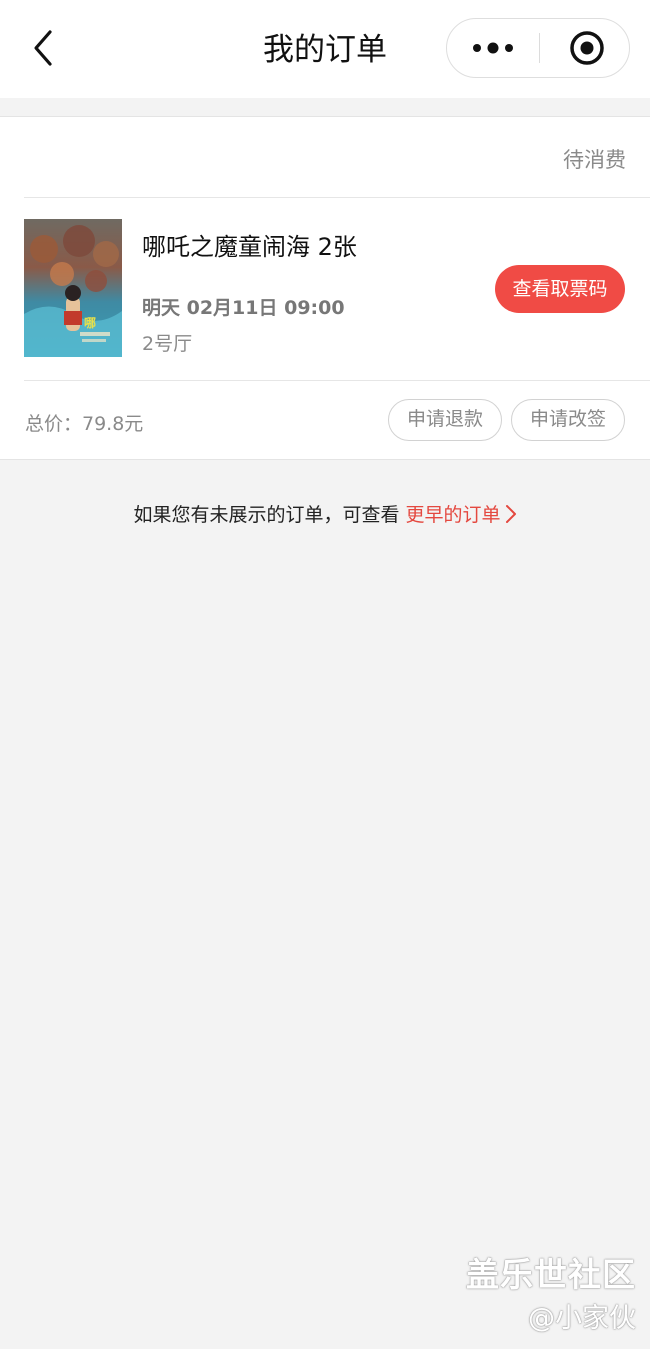 The height and width of the screenshot is (1349, 650). Describe the element at coordinates (73, 288) in the screenshot. I see `movie-poster: 哪` at that location.